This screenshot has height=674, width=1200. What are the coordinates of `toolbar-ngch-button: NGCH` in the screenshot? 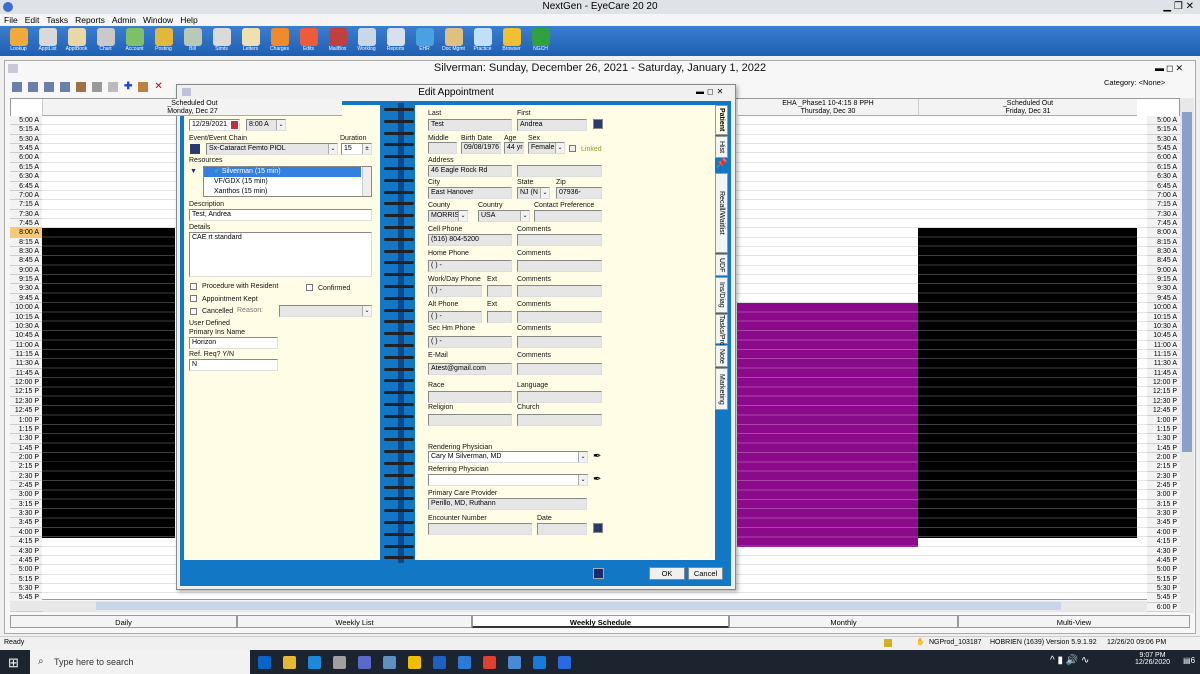 It's located at (540, 41).